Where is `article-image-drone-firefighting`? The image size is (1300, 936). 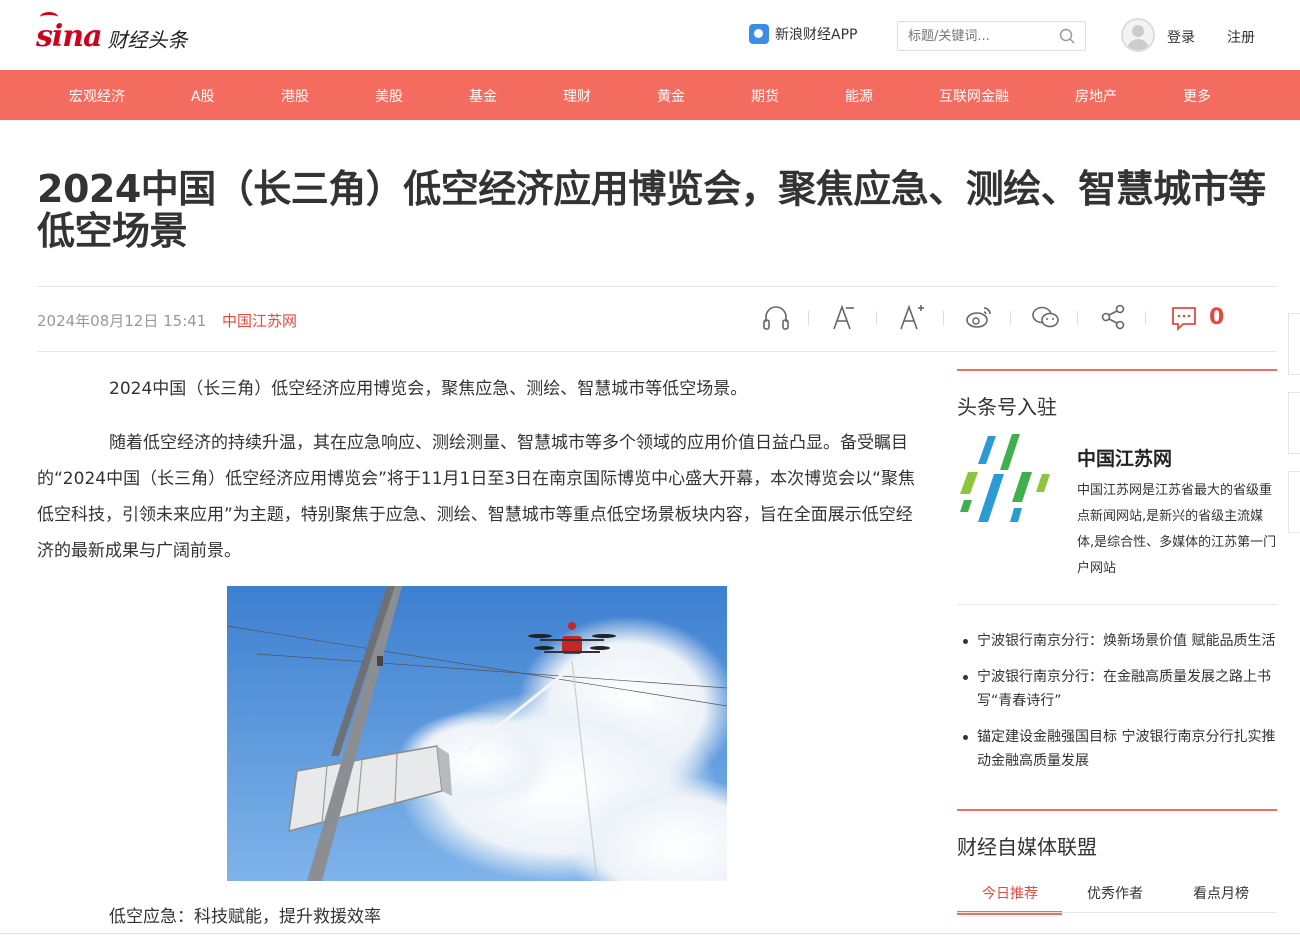 article-image-drone-firefighting is located at coordinates (477, 733).